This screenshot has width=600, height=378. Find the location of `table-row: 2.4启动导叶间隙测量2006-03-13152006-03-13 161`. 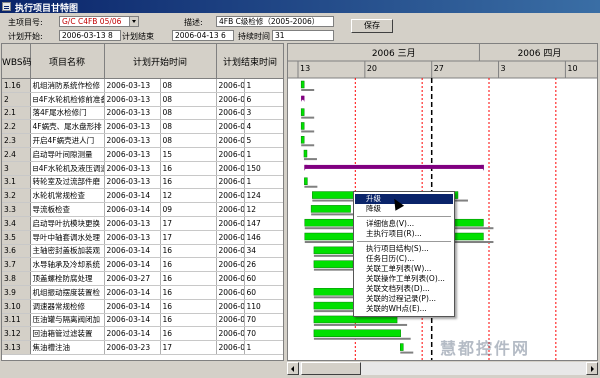

table-row: 2.4启动导叶间隙测量2006-03-13152006-03-13 161 is located at coordinates (142, 154).